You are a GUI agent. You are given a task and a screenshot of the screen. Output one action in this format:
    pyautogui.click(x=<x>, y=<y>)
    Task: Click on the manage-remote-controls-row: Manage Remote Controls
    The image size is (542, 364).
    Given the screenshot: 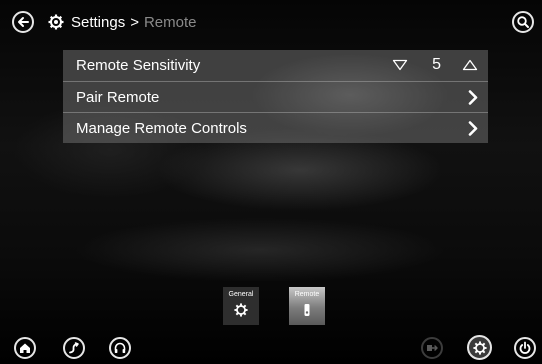 What is the action you would take?
    pyautogui.click(x=275, y=127)
    